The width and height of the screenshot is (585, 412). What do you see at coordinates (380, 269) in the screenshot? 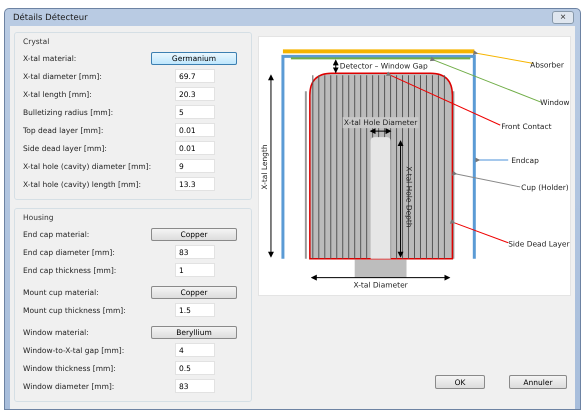
I see `base-block` at bounding box center [380, 269].